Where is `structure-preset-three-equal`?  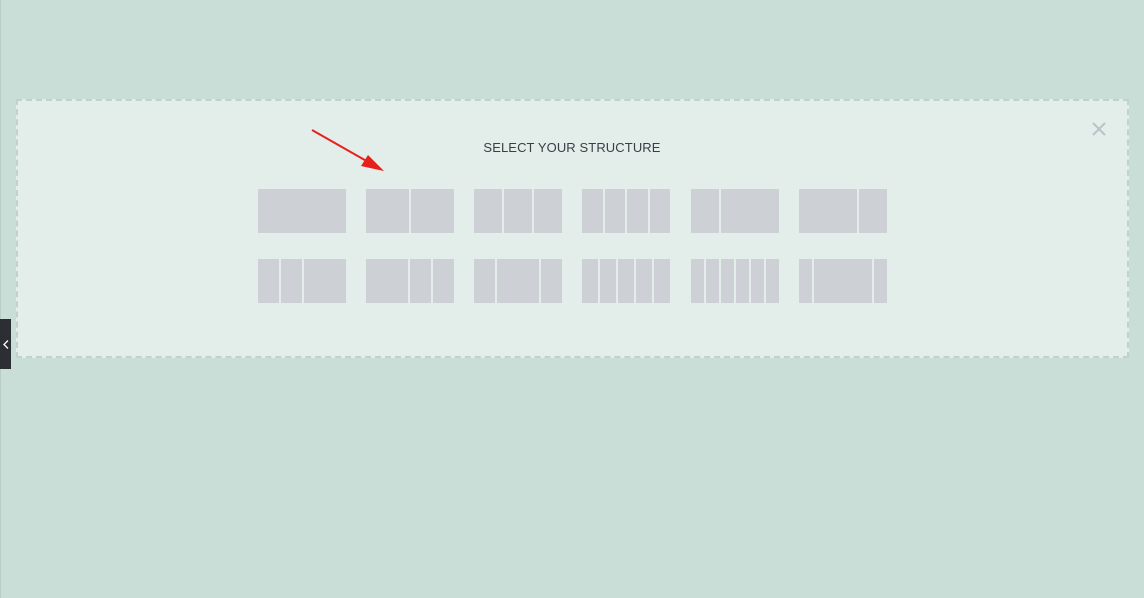
structure-preset-three-equal is located at coordinates (518, 211).